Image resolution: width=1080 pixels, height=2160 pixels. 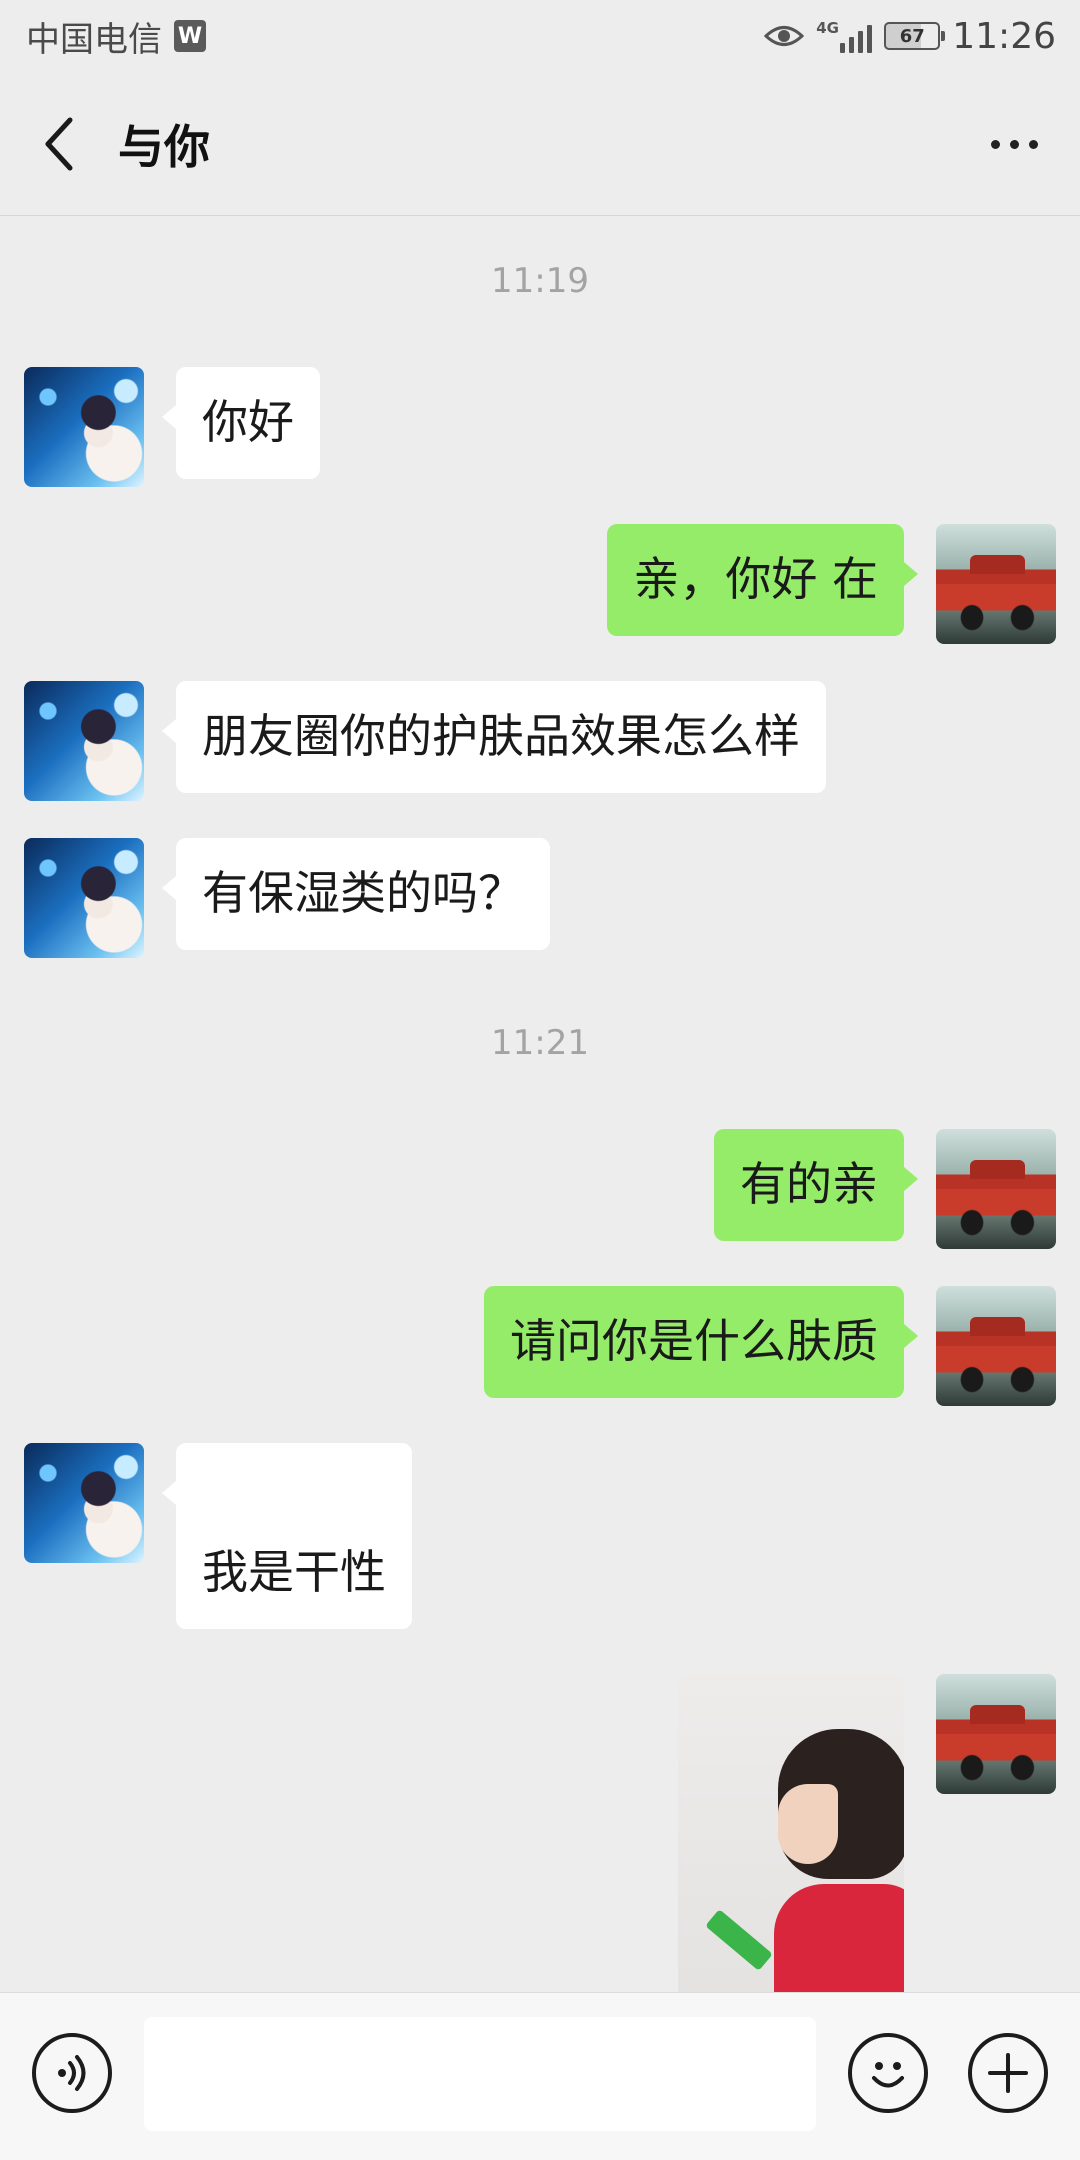 I want to click on carrier-name: 中国电信, so click(x=94, y=39).